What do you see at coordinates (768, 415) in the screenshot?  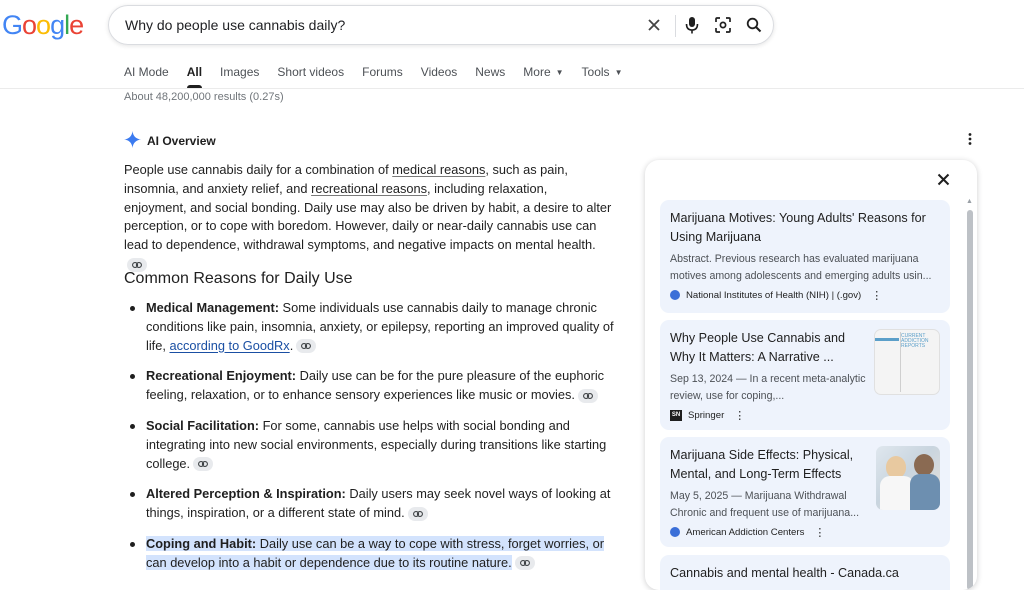 I see `source-attribution: SN Springer ⋮` at bounding box center [768, 415].